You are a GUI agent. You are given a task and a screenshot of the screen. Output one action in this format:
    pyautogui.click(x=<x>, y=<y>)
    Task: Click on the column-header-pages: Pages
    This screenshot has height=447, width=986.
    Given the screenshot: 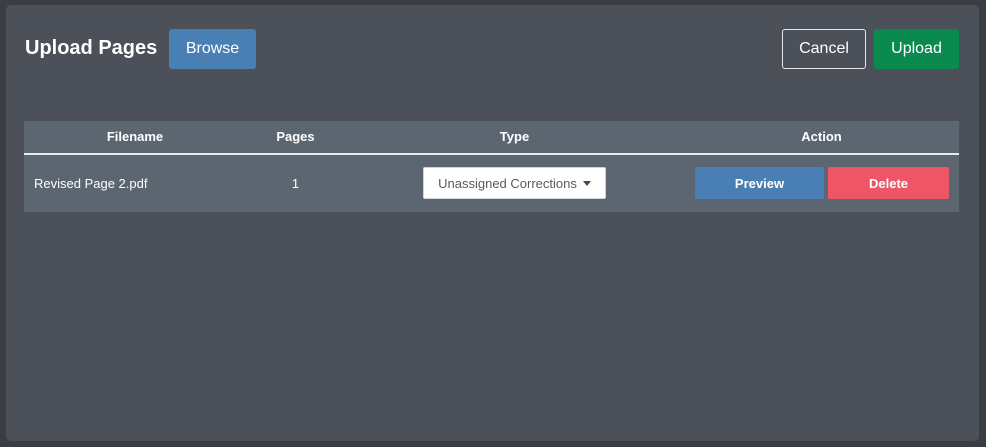 What is the action you would take?
    pyautogui.click(x=295, y=136)
    